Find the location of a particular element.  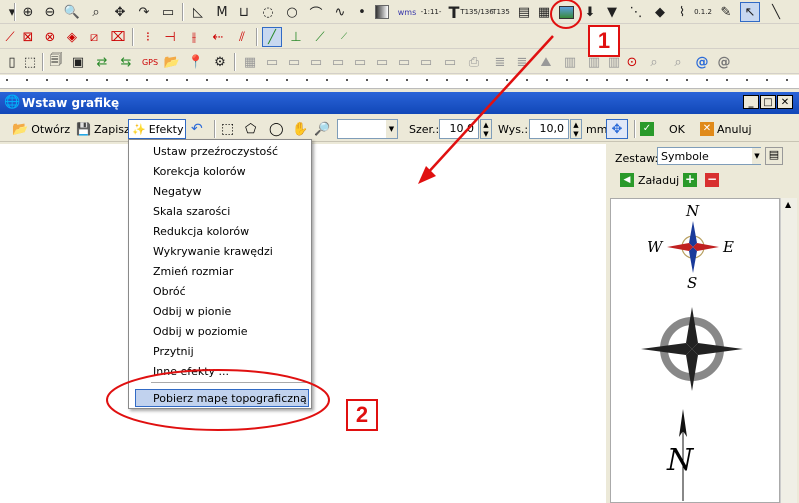

callout-1: 1 is located at coordinates (604, 41).